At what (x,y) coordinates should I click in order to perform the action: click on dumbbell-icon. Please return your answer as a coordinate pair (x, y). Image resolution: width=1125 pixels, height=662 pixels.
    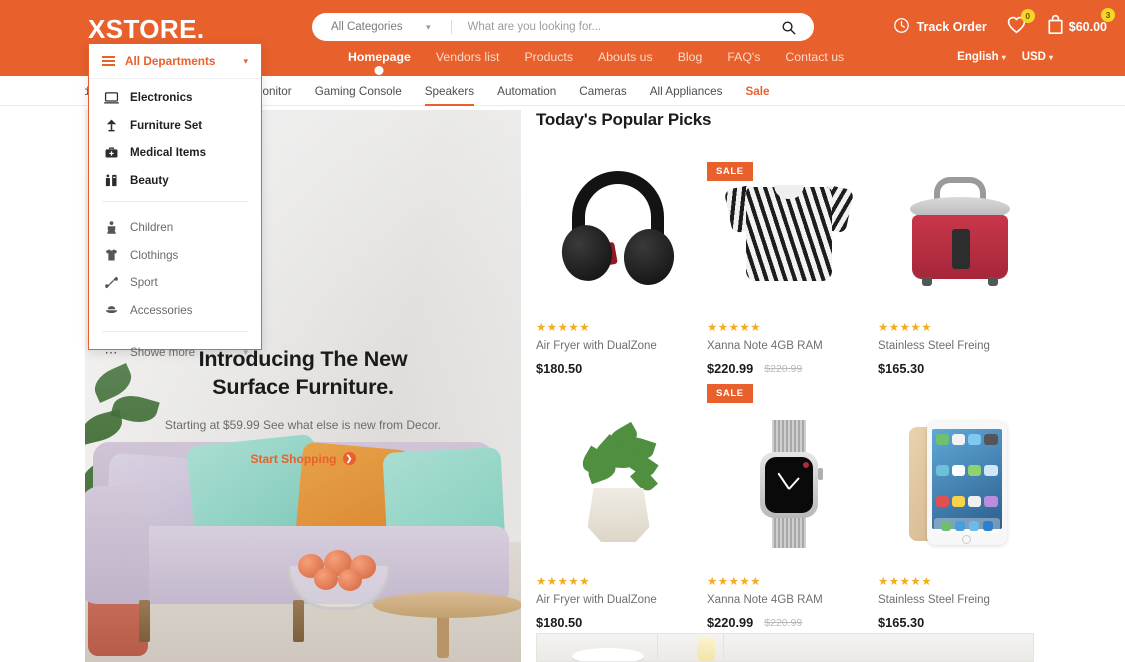
    Looking at the image, I should click on (111, 282).